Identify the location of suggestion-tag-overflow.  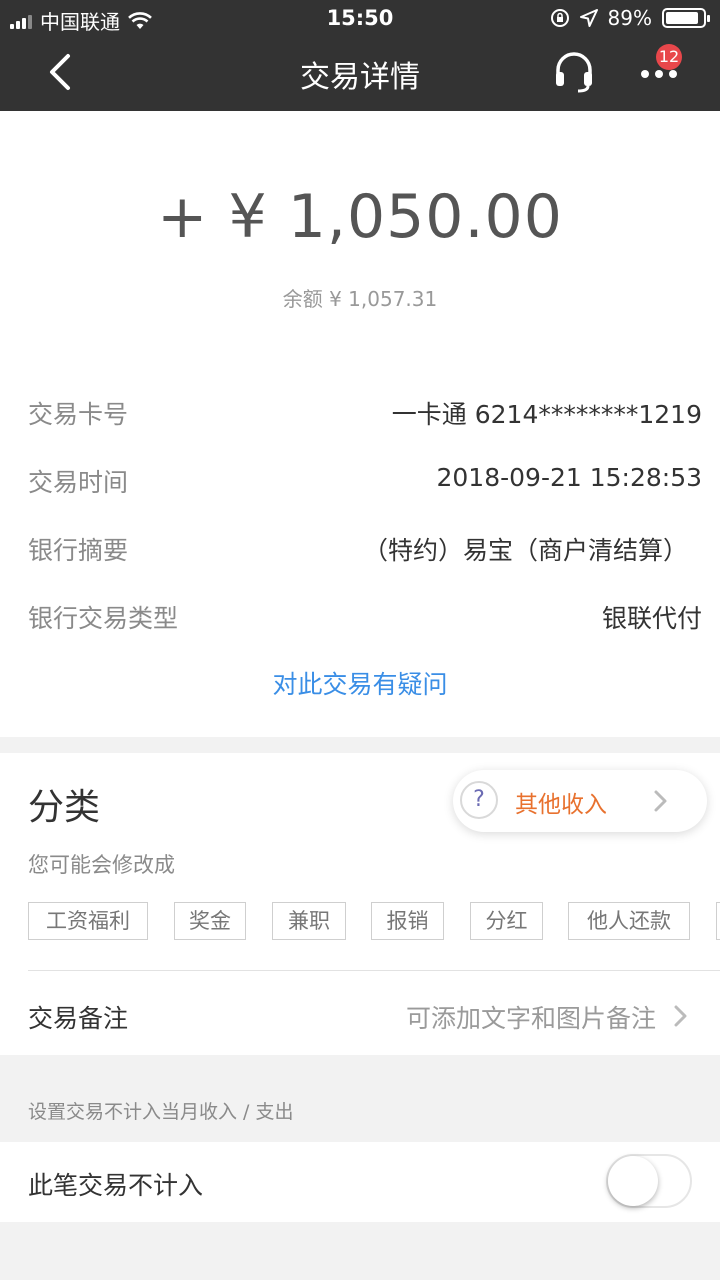
(718, 921).